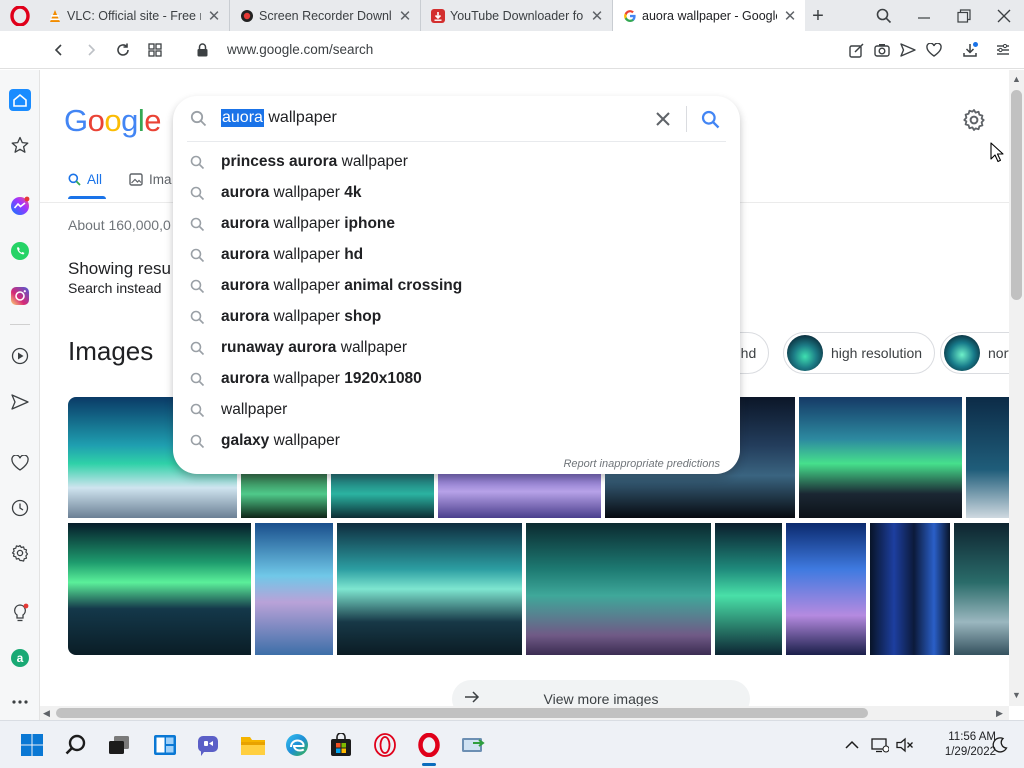  What do you see at coordinates (209, 745) in the screenshot?
I see `teams-chat-icon` at bounding box center [209, 745].